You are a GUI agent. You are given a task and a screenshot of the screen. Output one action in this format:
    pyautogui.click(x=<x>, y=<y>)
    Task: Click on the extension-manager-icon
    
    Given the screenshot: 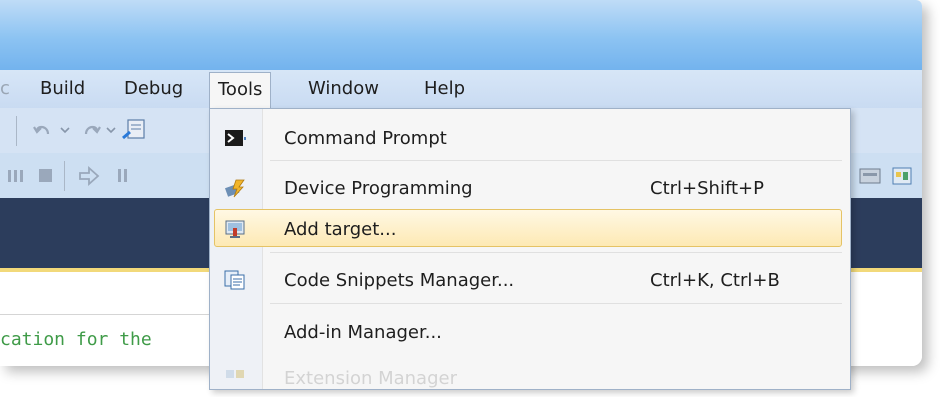 What is the action you would take?
    pyautogui.click(x=235, y=374)
    